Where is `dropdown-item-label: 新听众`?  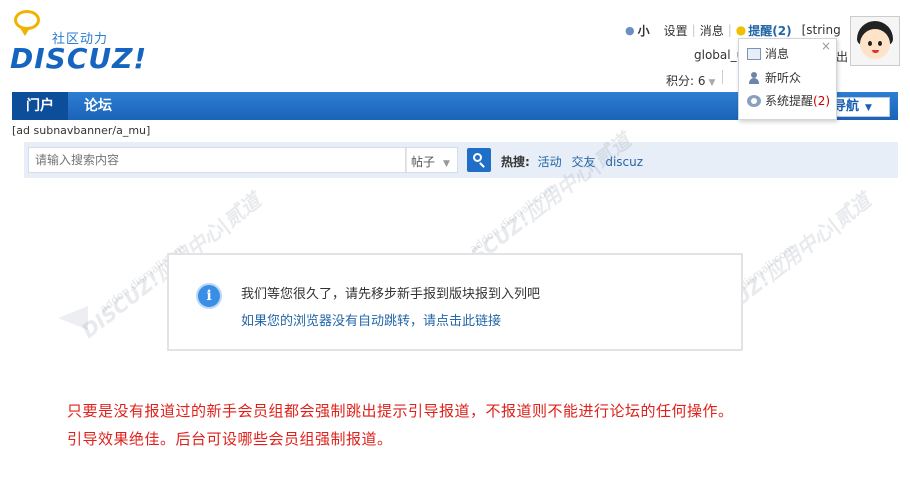
dropdown-item-label: 新听众 is located at coordinates (783, 78).